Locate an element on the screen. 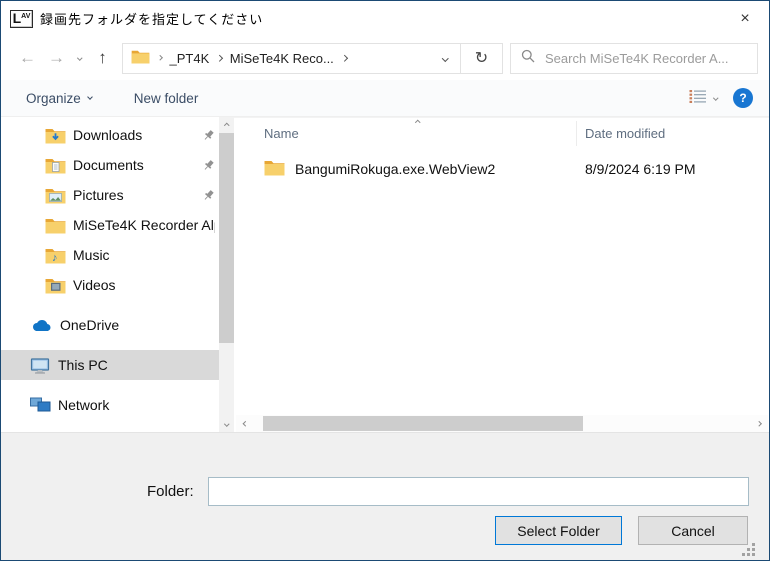 Image resolution: width=770 pixels, height=561 pixels. command-toolbar: Organize New folder ? is located at coordinates (385, 98).